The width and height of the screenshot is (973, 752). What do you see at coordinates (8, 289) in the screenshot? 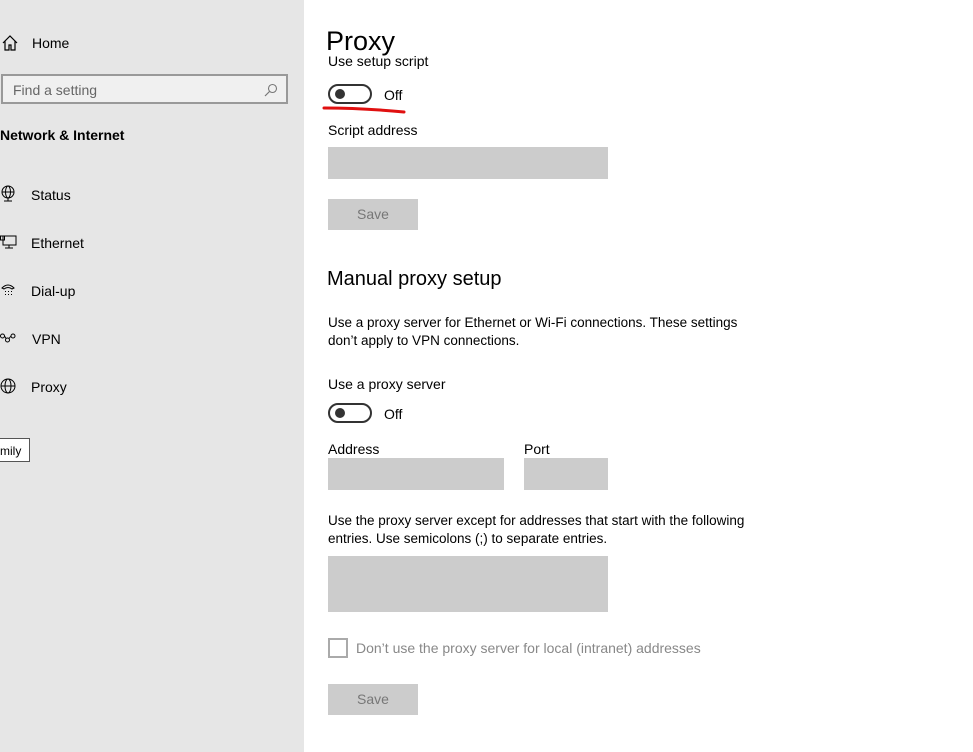
I see `phone-icon` at bounding box center [8, 289].